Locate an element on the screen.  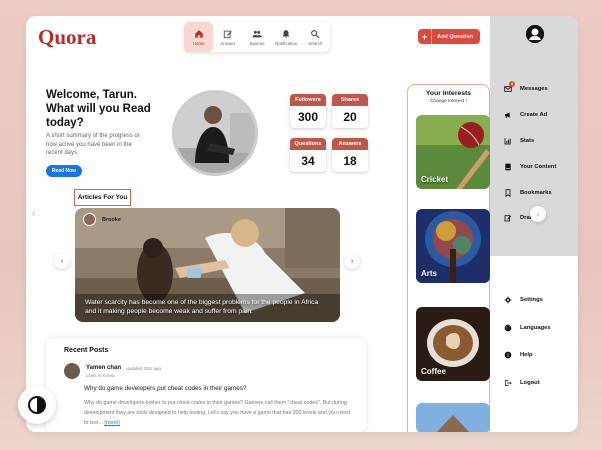
add-question-button: + Add Question is located at coordinates (449, 36).